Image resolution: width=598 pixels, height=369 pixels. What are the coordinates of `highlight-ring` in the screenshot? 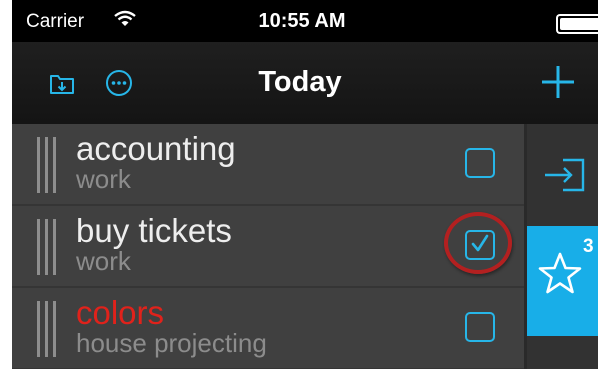 It's located at (478, 243).